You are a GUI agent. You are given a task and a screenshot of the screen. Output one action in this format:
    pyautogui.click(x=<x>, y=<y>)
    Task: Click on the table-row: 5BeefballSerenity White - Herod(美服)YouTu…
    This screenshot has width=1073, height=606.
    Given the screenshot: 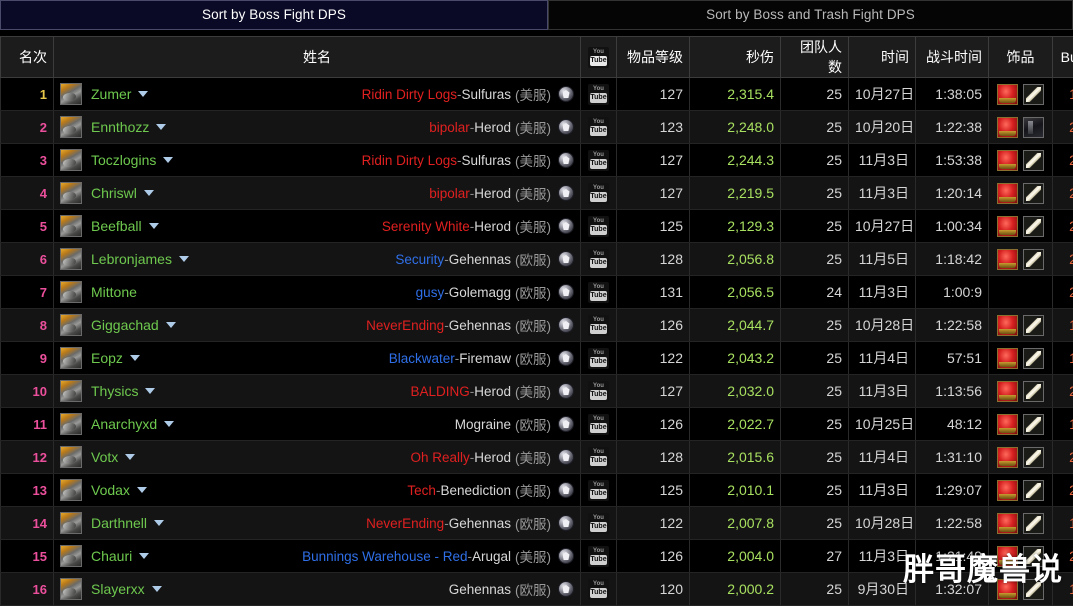 What is the action you would take?
    pyautogui.click(x=537, y=226)
    